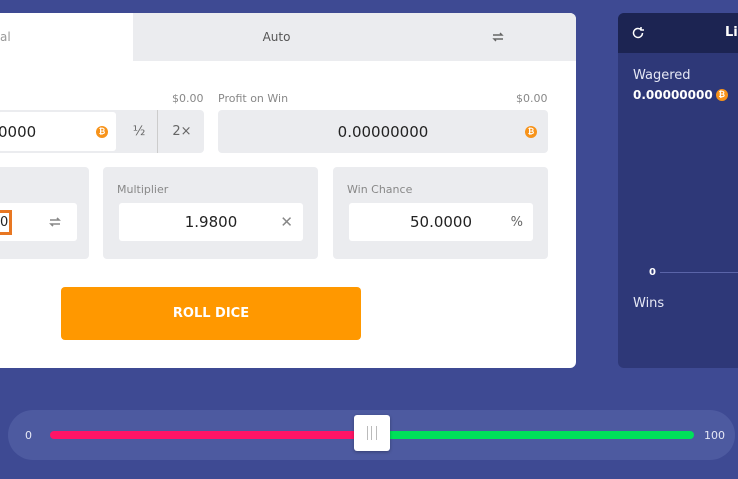  I want to click on tab-manual: al, so click(66, 37).